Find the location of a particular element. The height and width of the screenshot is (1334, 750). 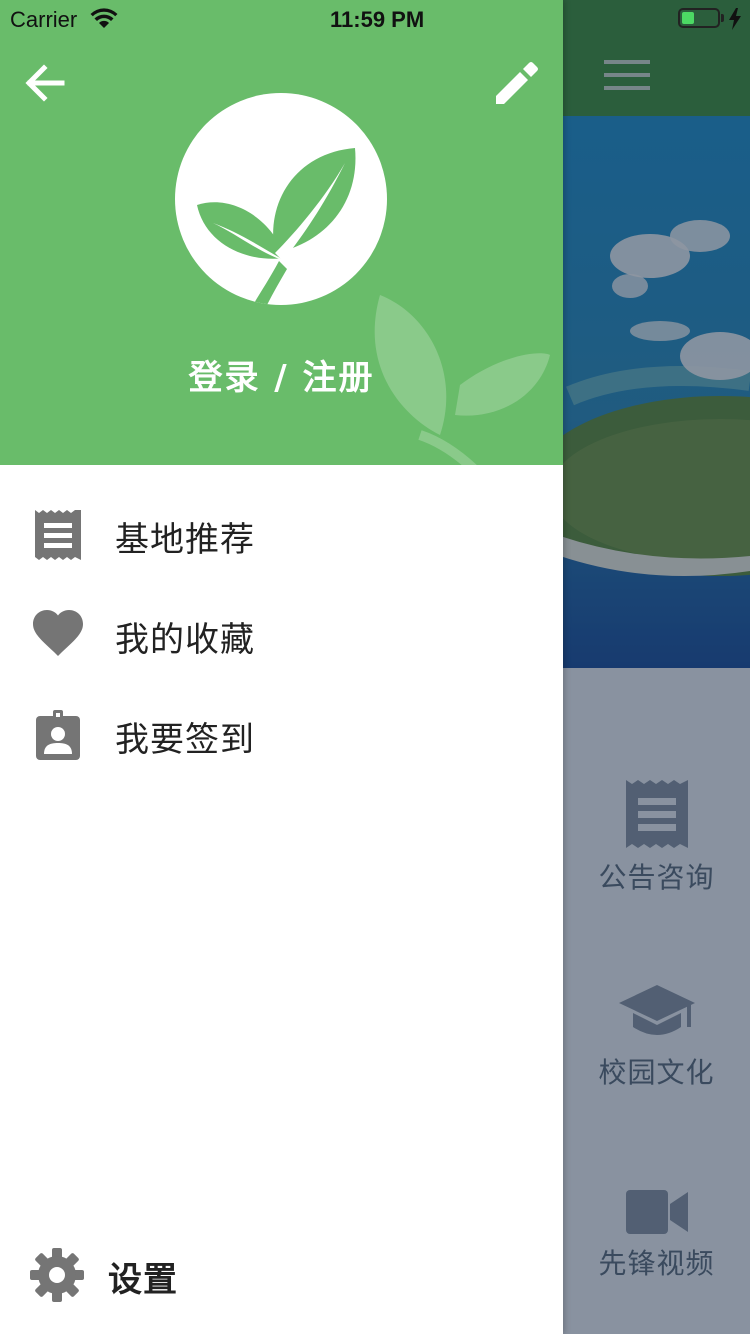

avatar is located at coordinates (281, 199).